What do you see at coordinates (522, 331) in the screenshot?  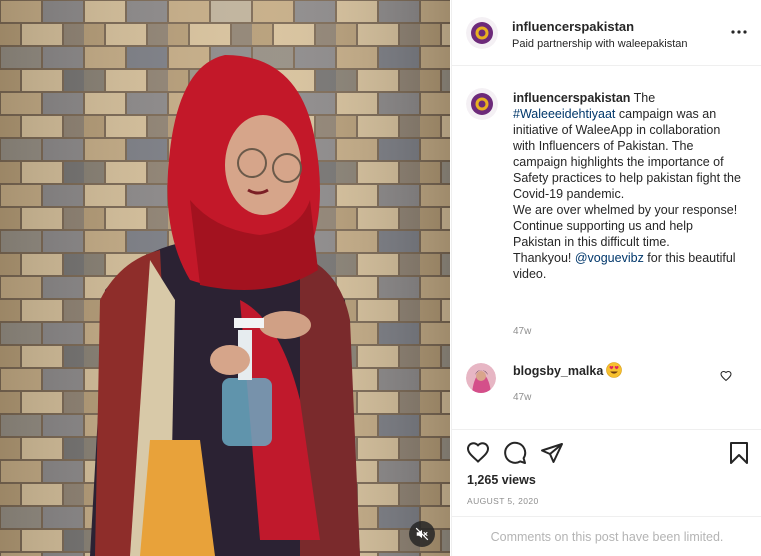 I see `caption-timestamp: 47w` at bounding box center [522, 331].